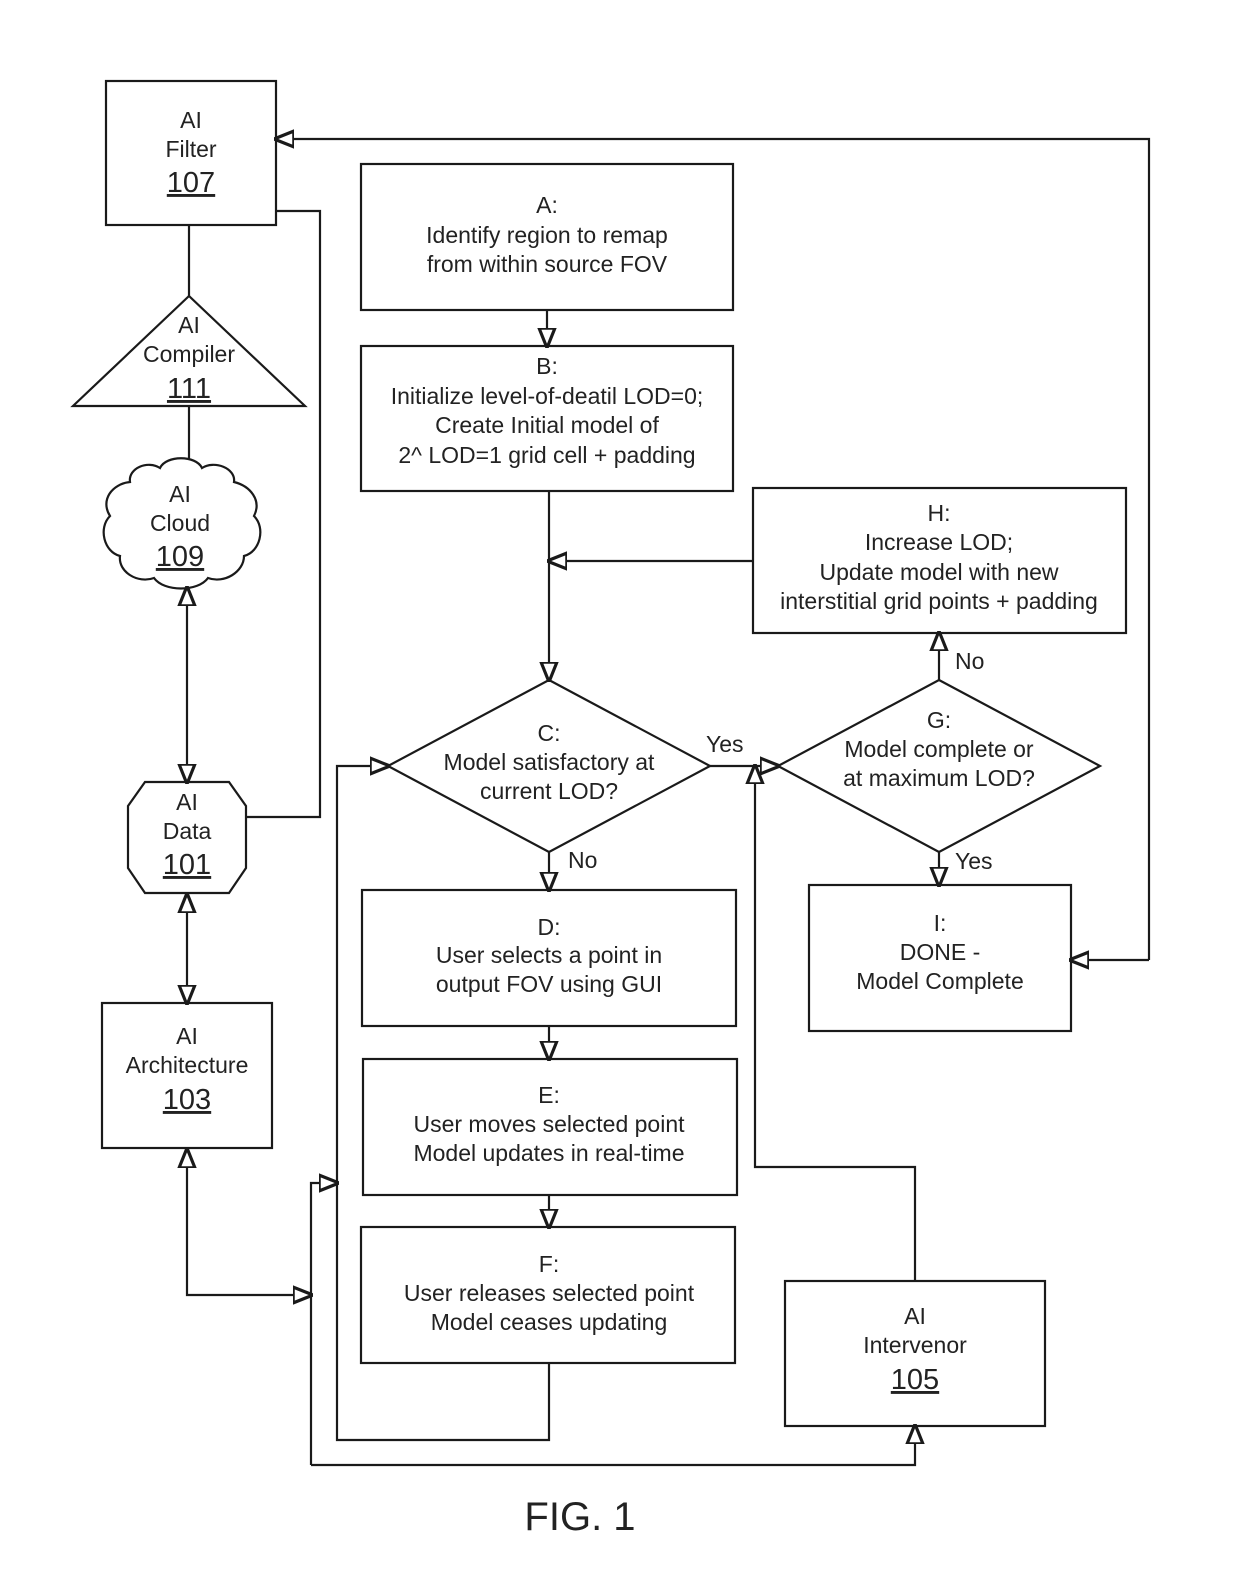 This screenshot has width=1240, height=1580. I want to click on step-d-line: output FOV using GUI, so click(549, 984).